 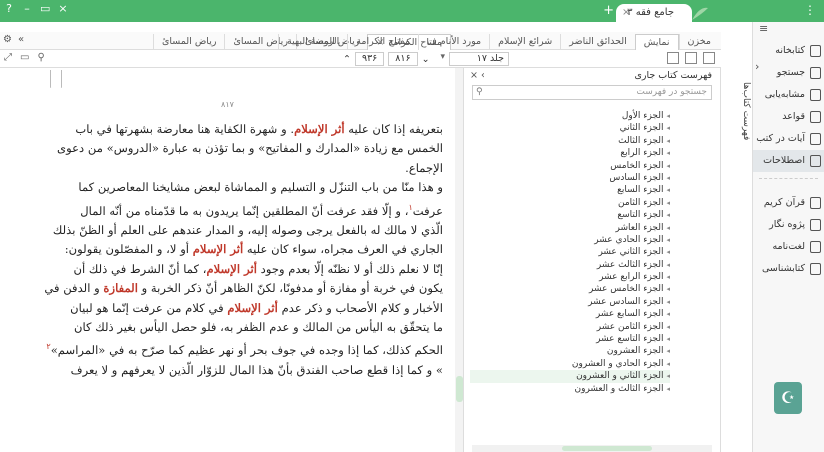 What do you see at coordinates (570, 166) in the screenshot?
I see `catalog-item: ◂الجزء الخامس` at bounding box center [570, 166].